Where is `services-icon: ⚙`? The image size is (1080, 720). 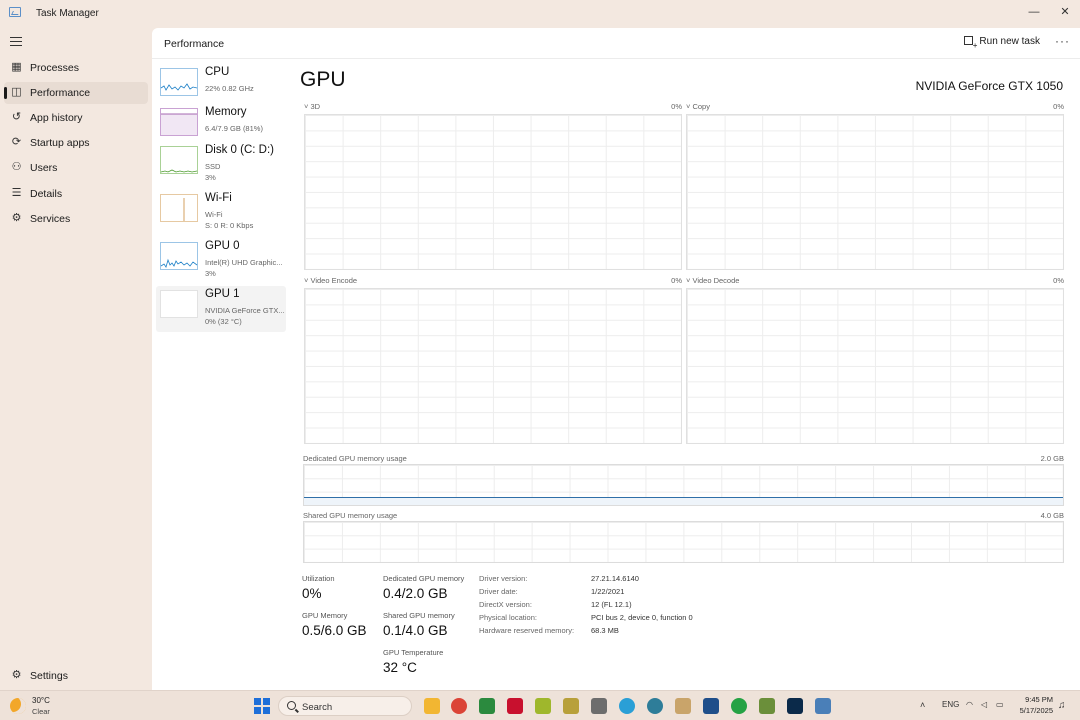
services-icon: ⚙ is located at coordinates (16, 218).